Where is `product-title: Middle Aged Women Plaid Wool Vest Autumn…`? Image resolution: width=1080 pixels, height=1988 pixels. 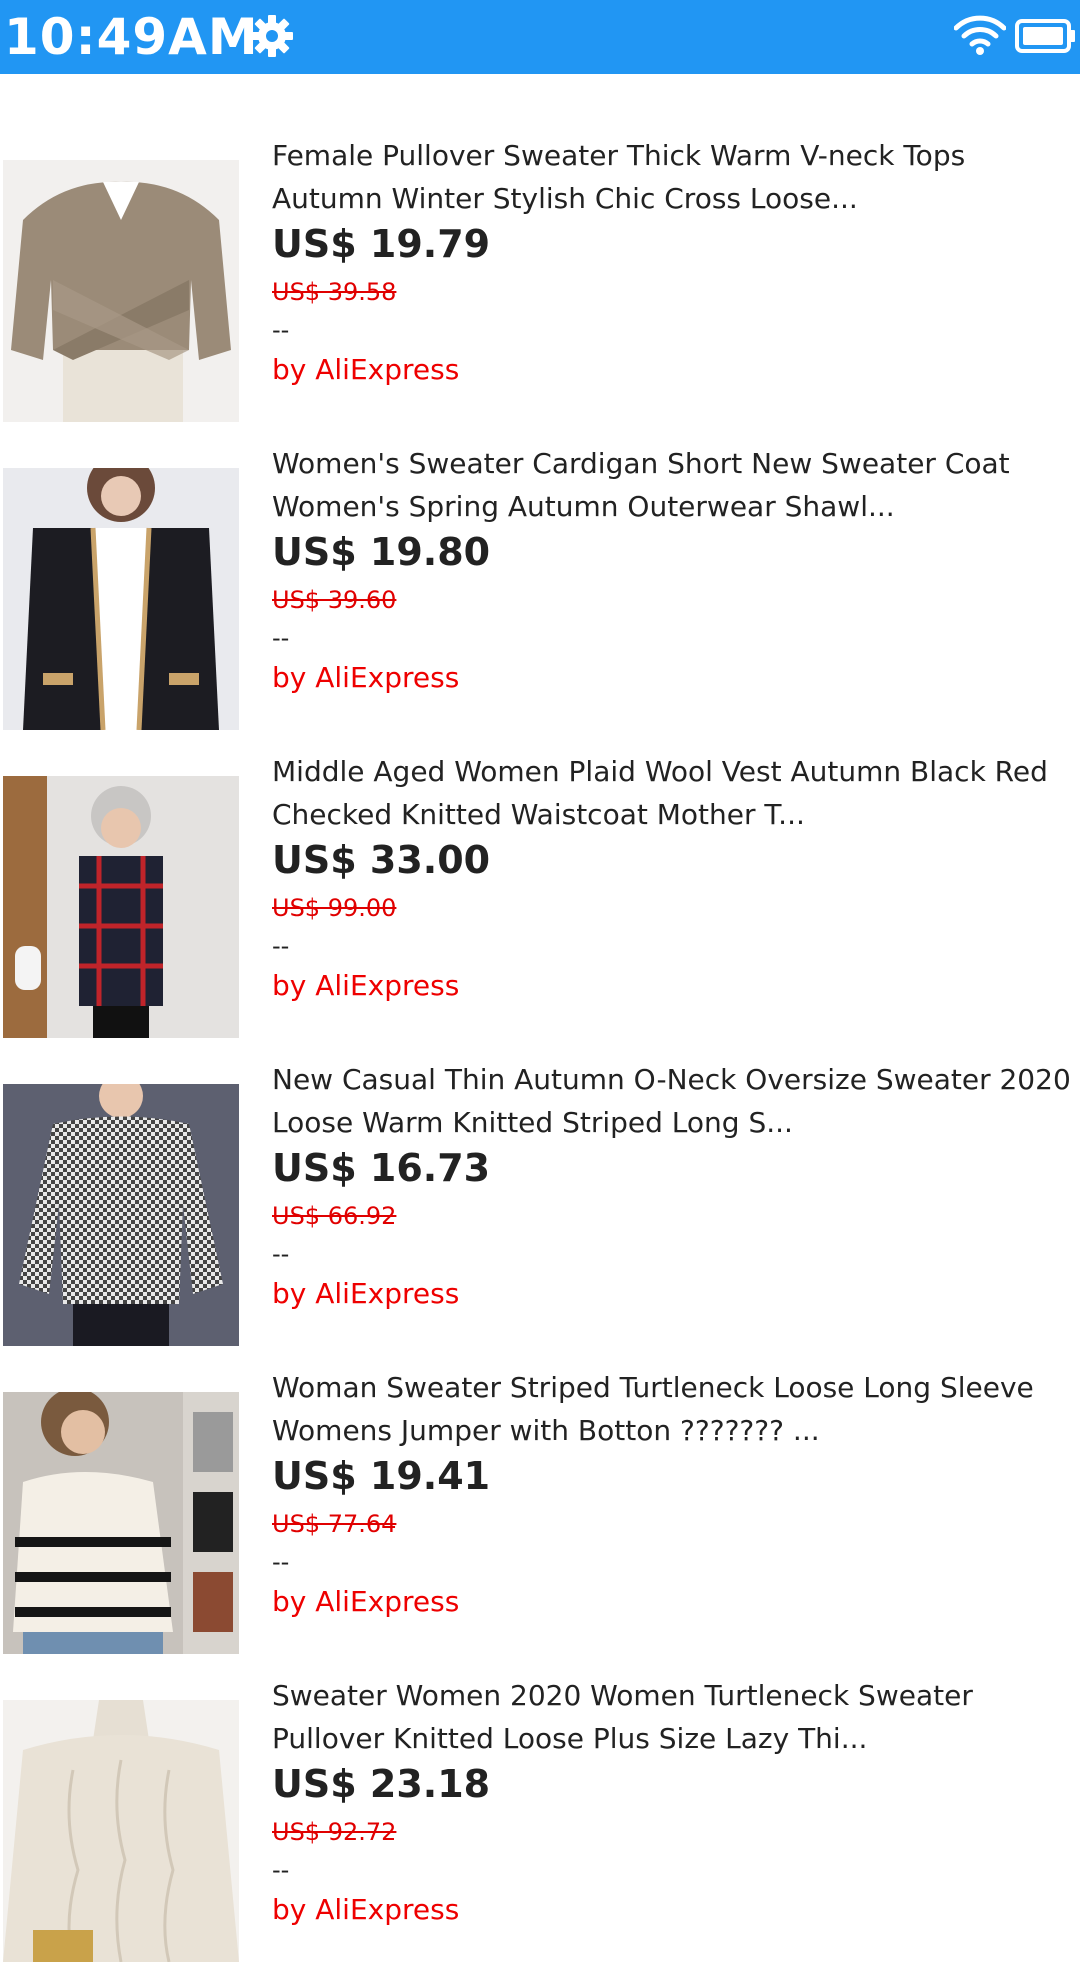
product-title: Middle Aged Women Plaid Wool Vest Autumn… is located at coordinates (674, 793).